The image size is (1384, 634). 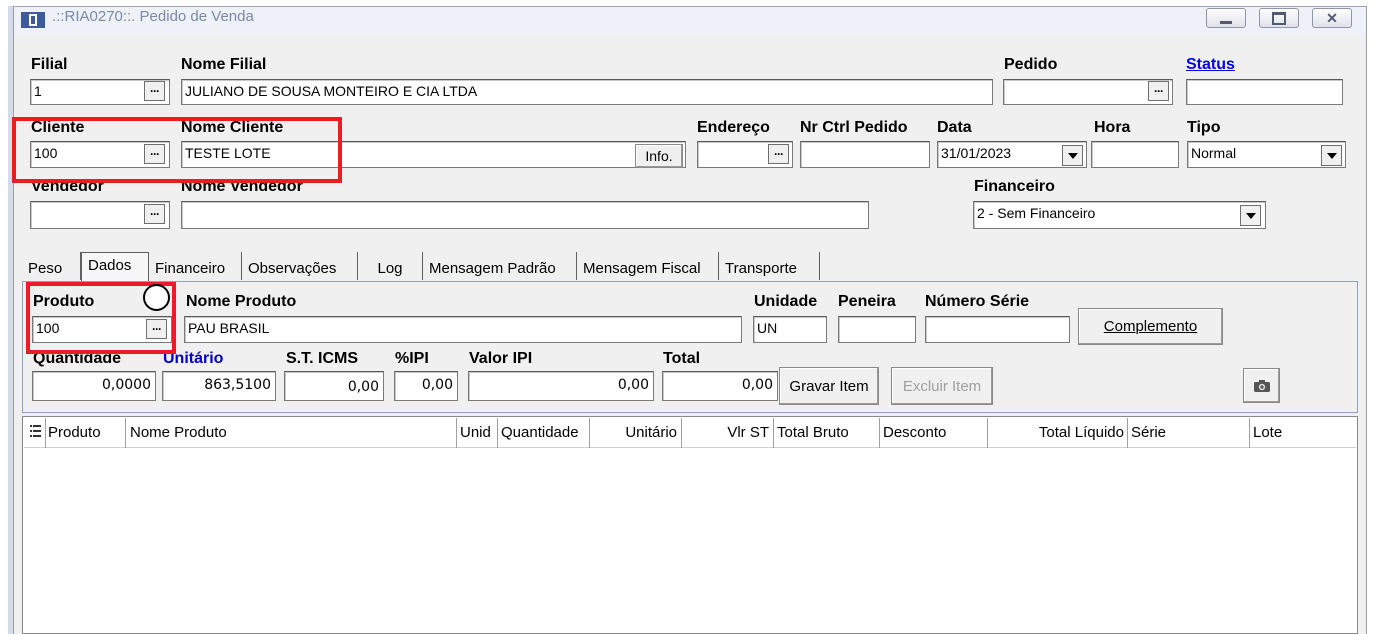 What do you see at coordinates (636, 433) in the screenshot?
I see `col-unitario: Unitário` at bounding box center [636, 433].